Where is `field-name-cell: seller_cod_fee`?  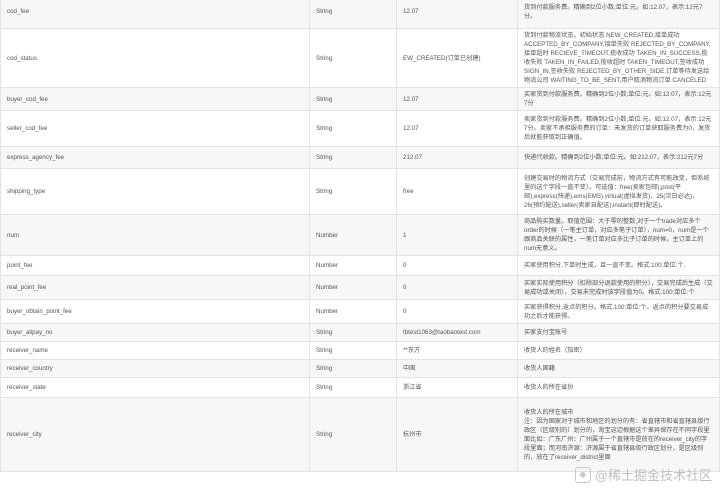 field-name-cell: seller_cod_fee is located at coordinates (155, 128).